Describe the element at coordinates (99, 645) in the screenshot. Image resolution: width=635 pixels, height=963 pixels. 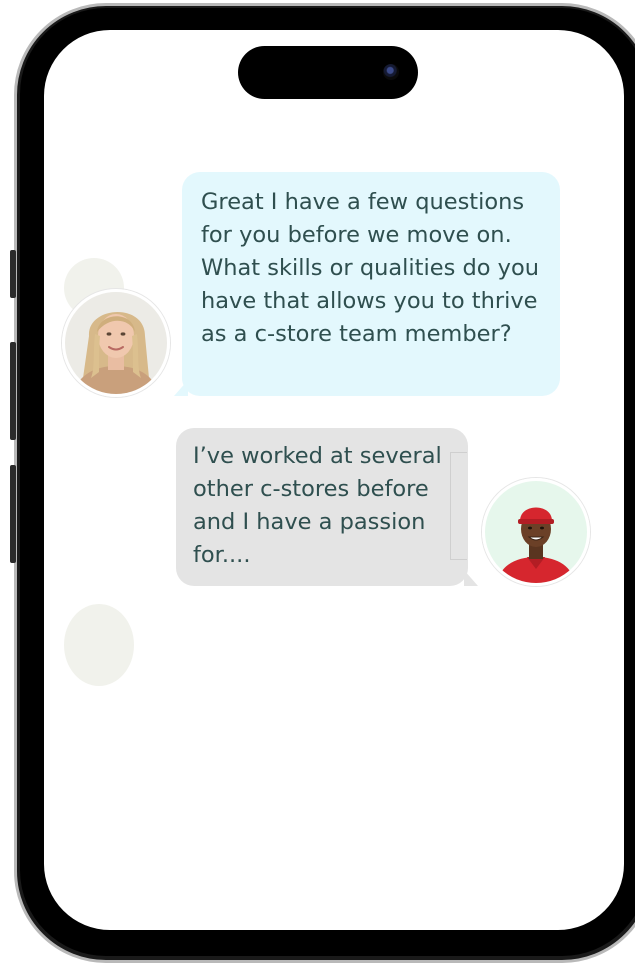
I see `faded-avatar-decor` at that location.